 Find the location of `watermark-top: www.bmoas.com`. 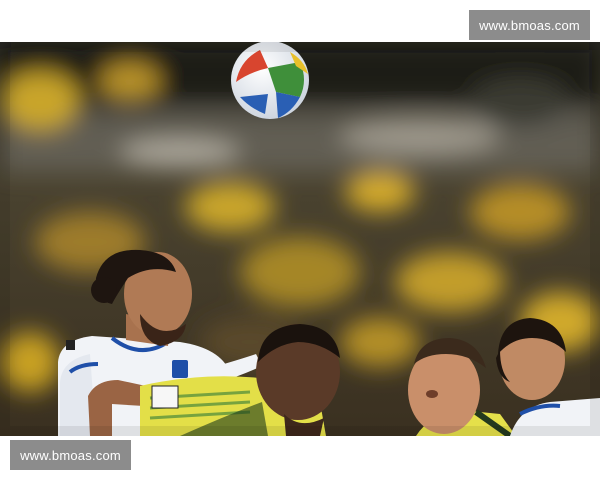

watermark-top: www.bmoas.com is located at coordinates (529, 25).